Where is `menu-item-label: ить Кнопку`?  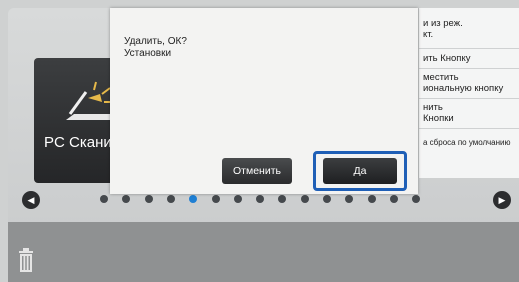 menu-item-label: ить Кнопку is located at coordinates (447, 58).